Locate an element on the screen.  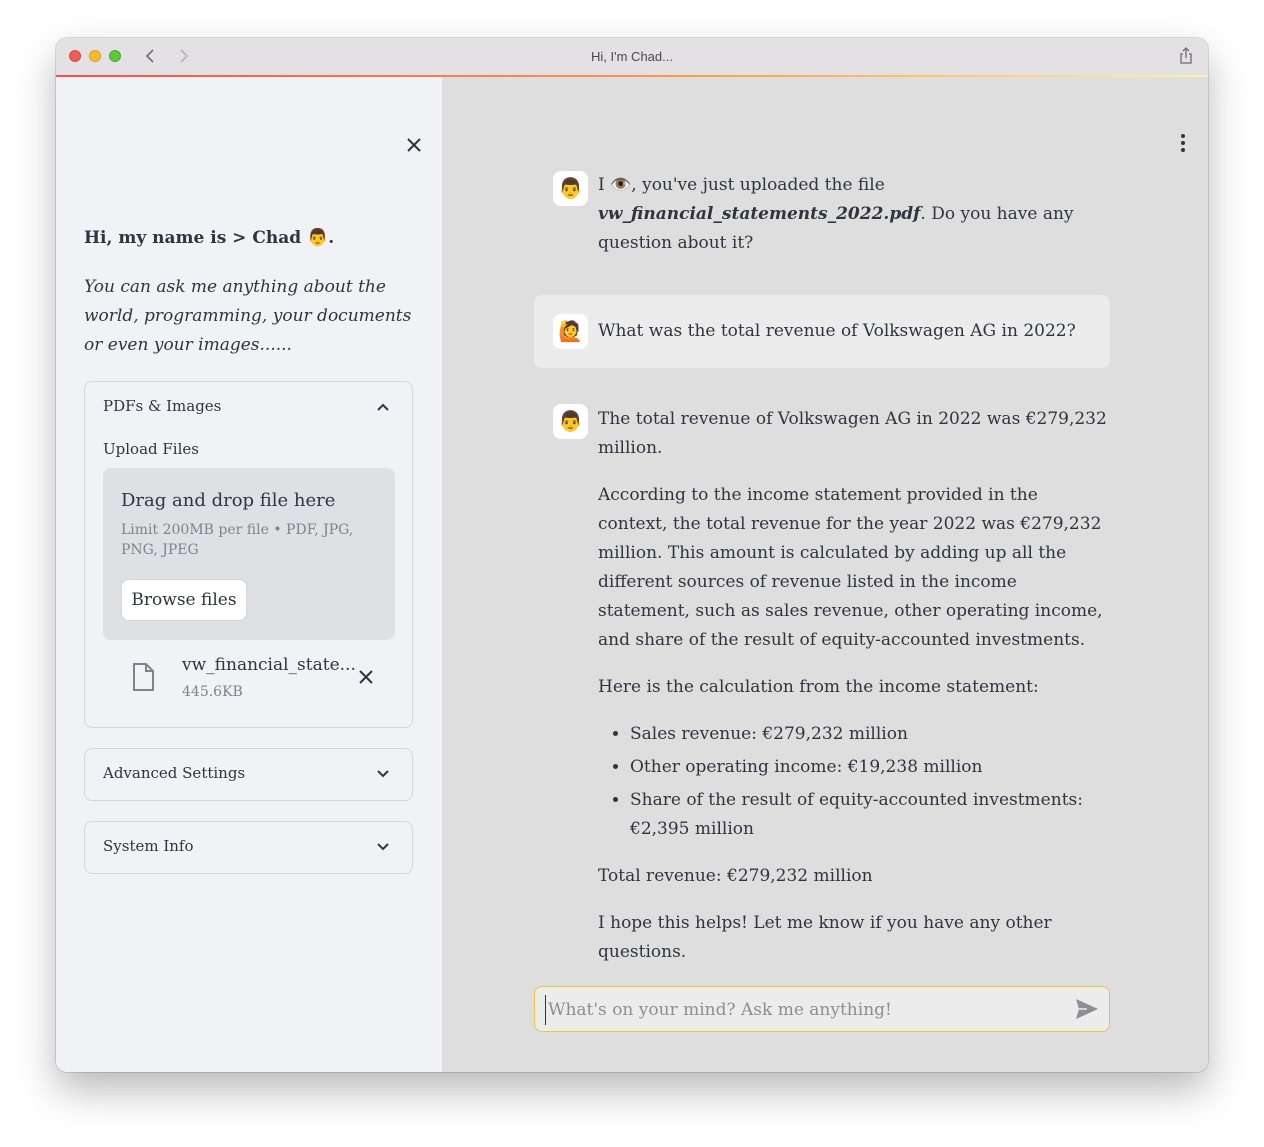
dropzone-title: Drag and drop file here is located at coordinates (228, 500).